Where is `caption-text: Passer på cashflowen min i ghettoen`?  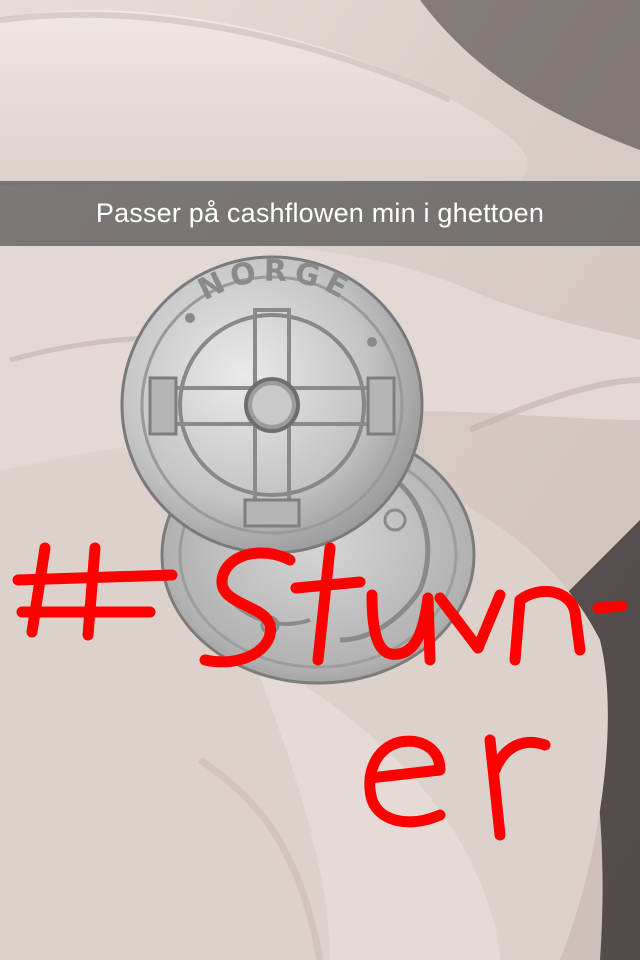
caption-text: Passer på cashflowen min i ghettoen is located at coordinates (320, 213).